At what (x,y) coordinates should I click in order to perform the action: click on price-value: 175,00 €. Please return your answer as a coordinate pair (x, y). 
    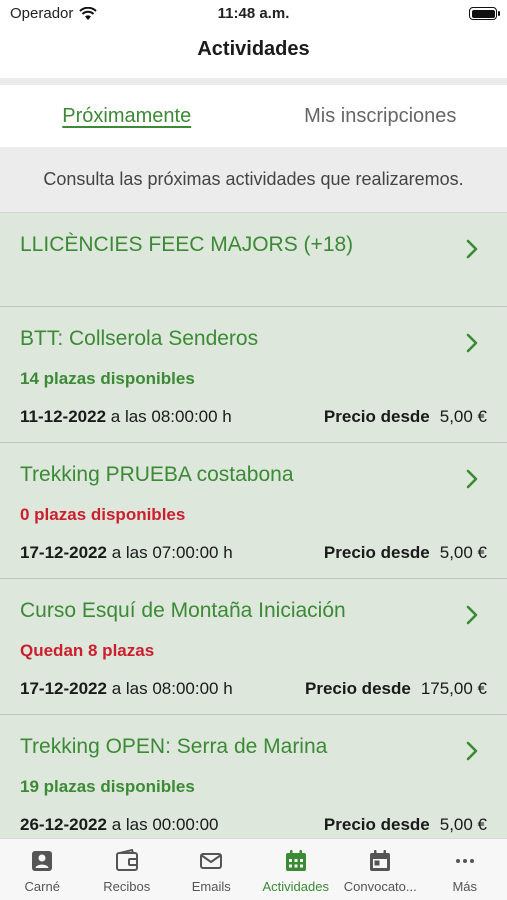
    Looking at the image, I should click on (453, 688).